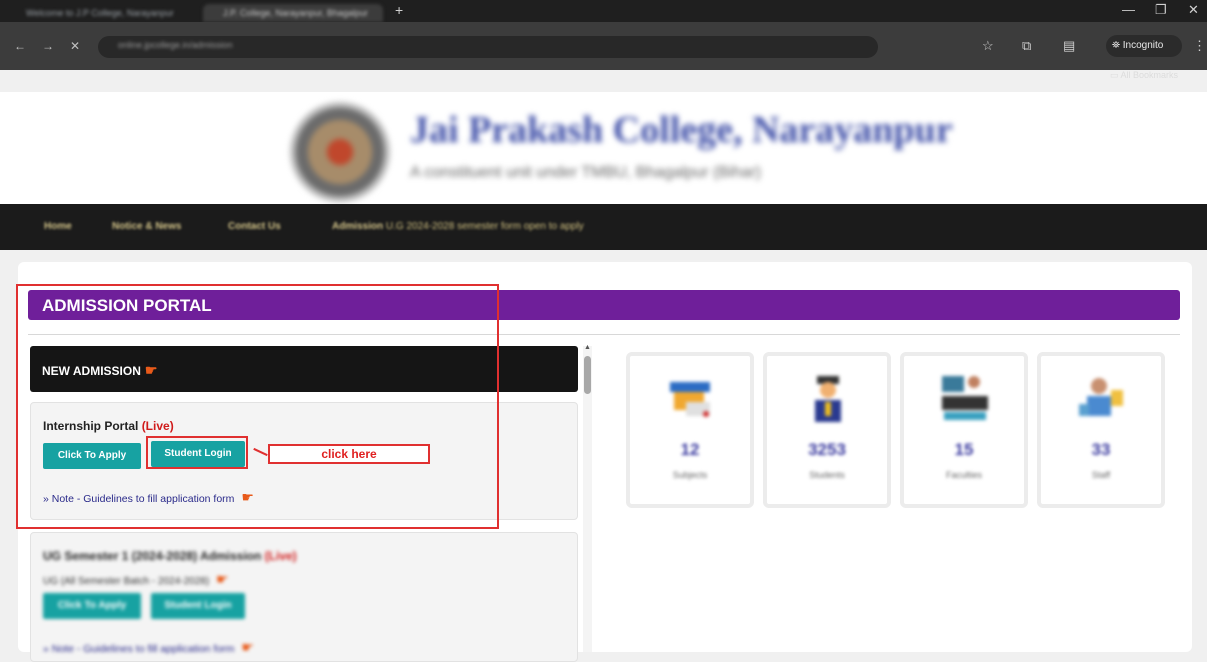 The height and width of the screenshot is (662, 1207). I want to click on nav-notice: Notice & News, so click(146, 226).